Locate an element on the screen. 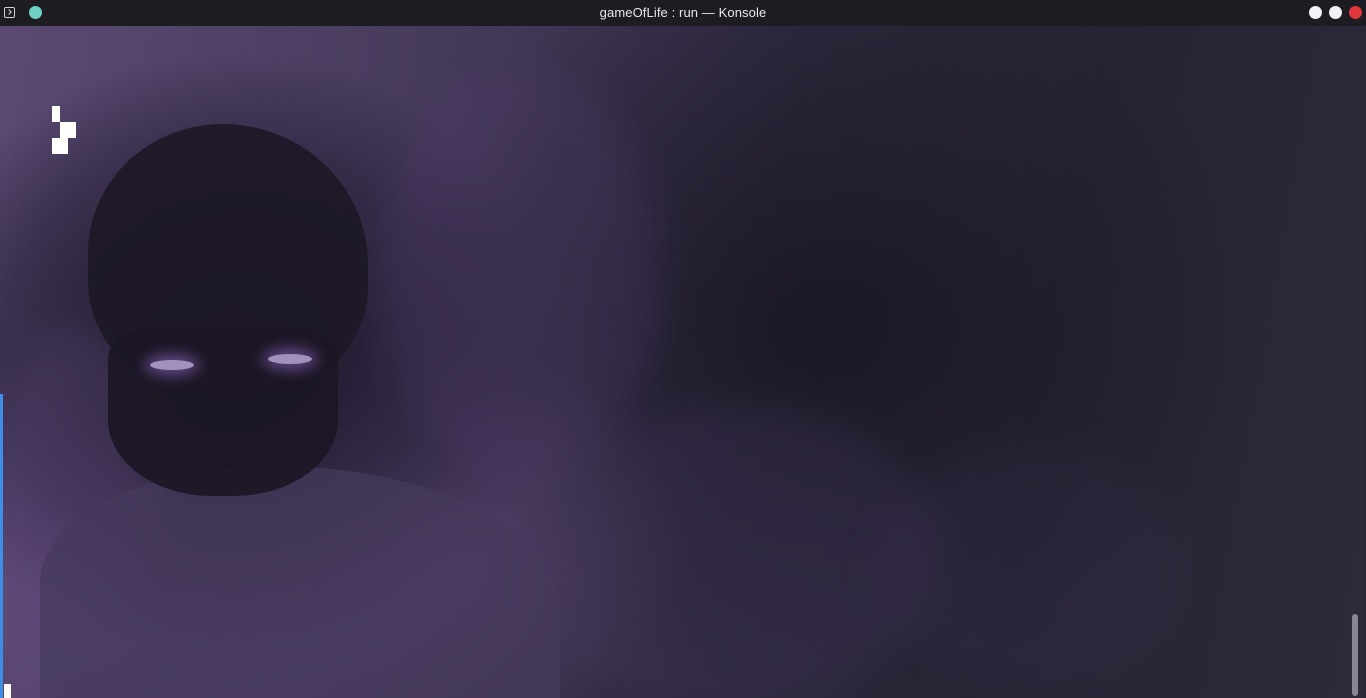 The image size is (1366, 698). wallpaper-figure-face is located at coordinates (223, 411).